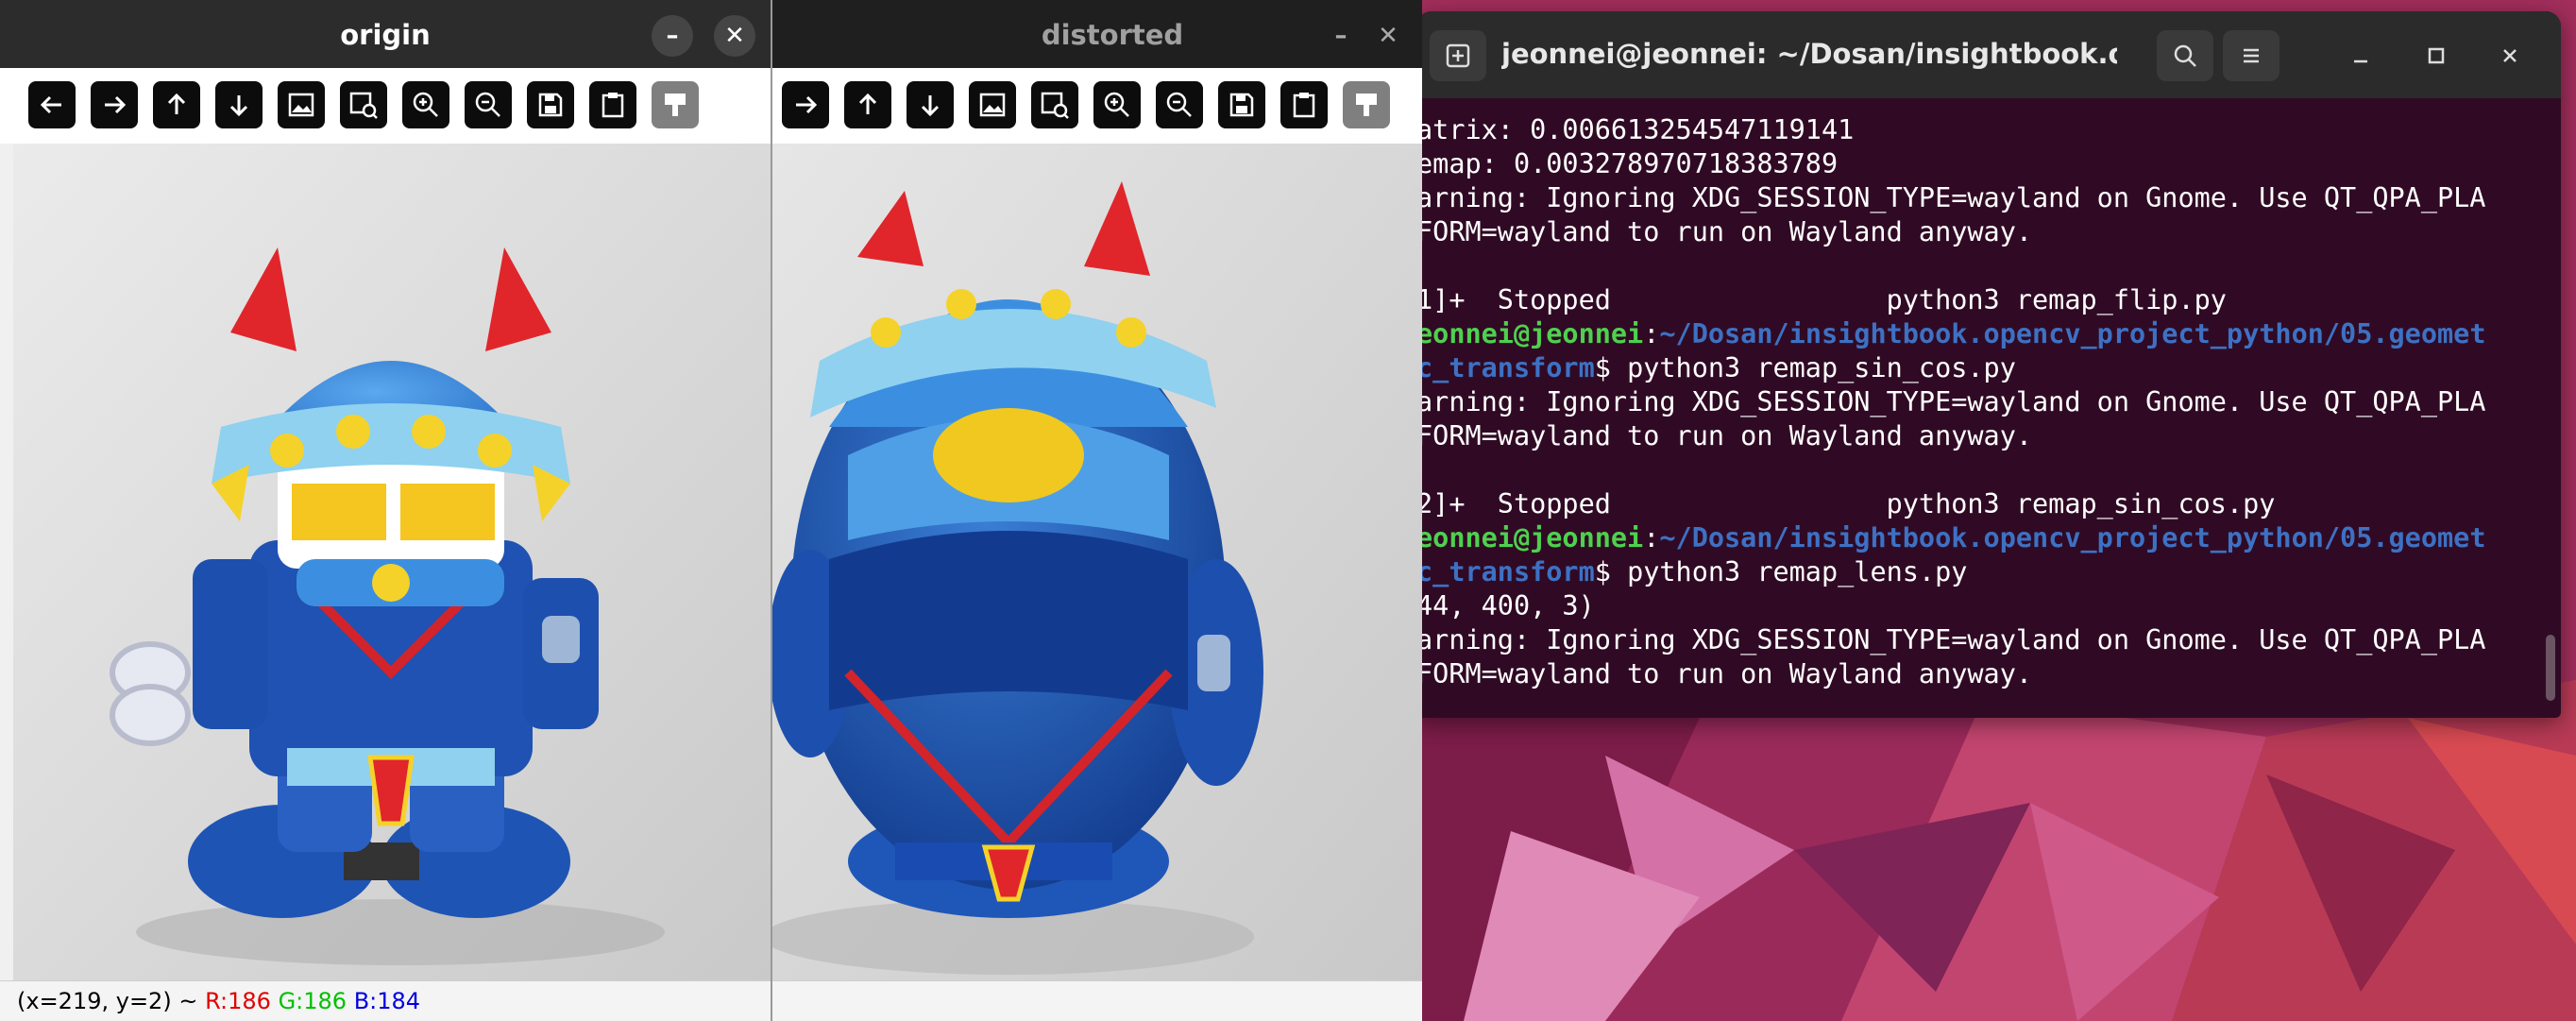 This screenshot has height=1021, width=2576. I want to click on new-tab-icon, so click(1458, 55).